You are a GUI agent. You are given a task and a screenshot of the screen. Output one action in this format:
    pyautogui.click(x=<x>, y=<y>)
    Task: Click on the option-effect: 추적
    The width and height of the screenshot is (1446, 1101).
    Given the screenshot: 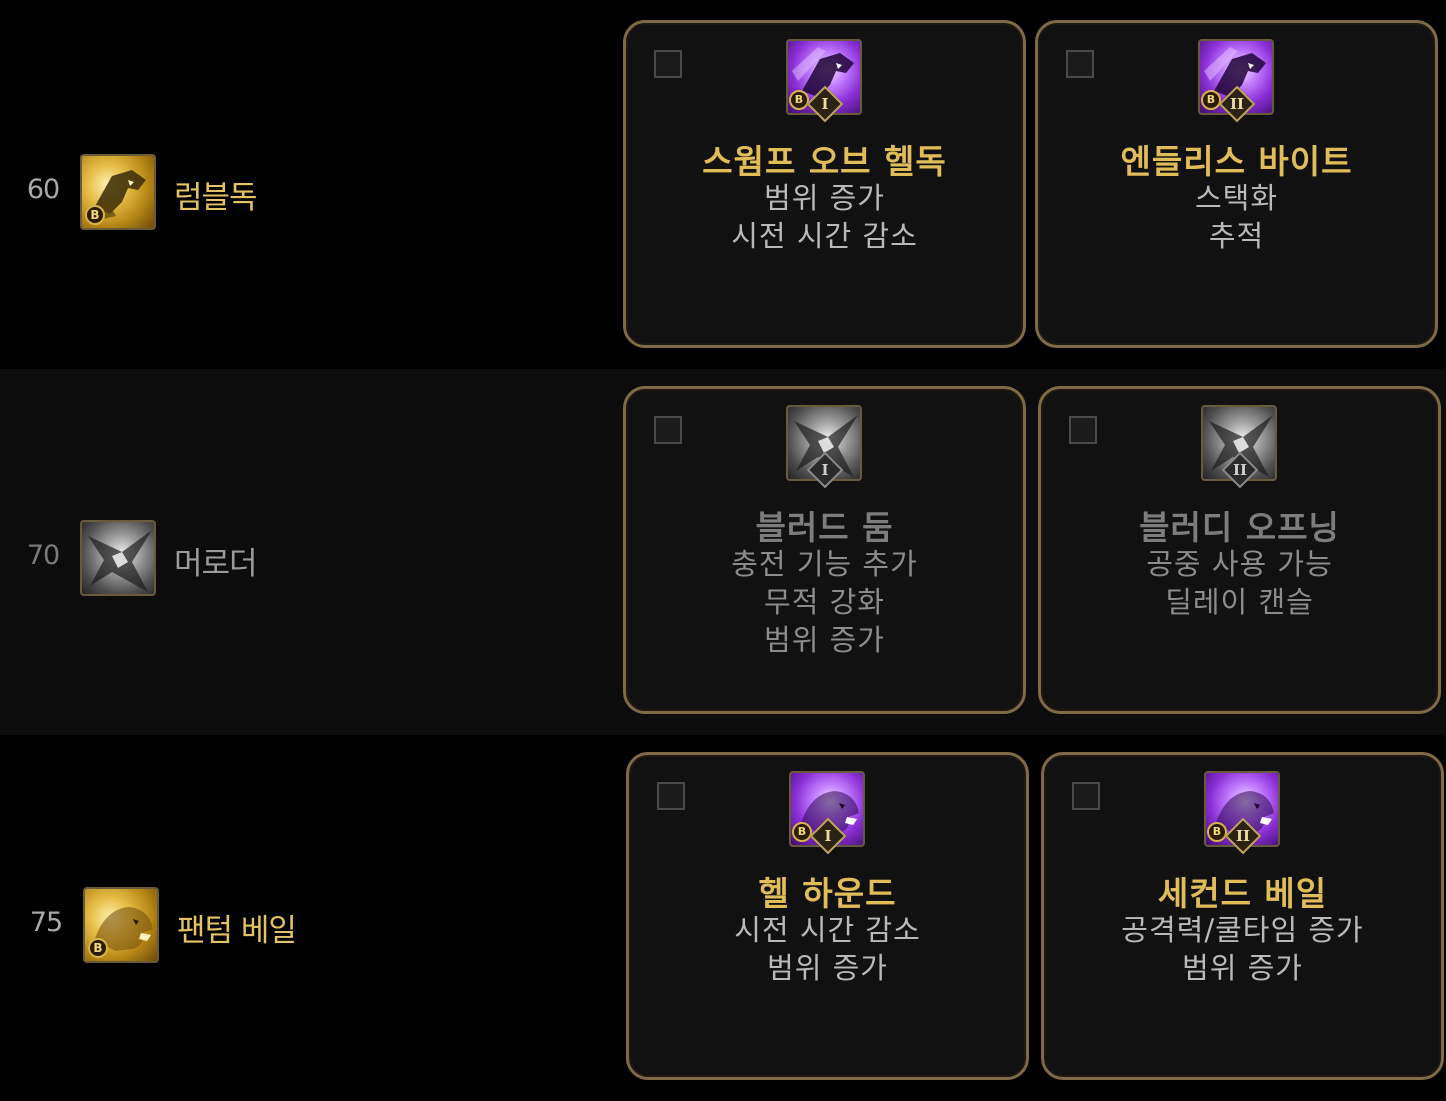 What is the action you would take?
    pyautogui.click(x=1236, y=236)
    